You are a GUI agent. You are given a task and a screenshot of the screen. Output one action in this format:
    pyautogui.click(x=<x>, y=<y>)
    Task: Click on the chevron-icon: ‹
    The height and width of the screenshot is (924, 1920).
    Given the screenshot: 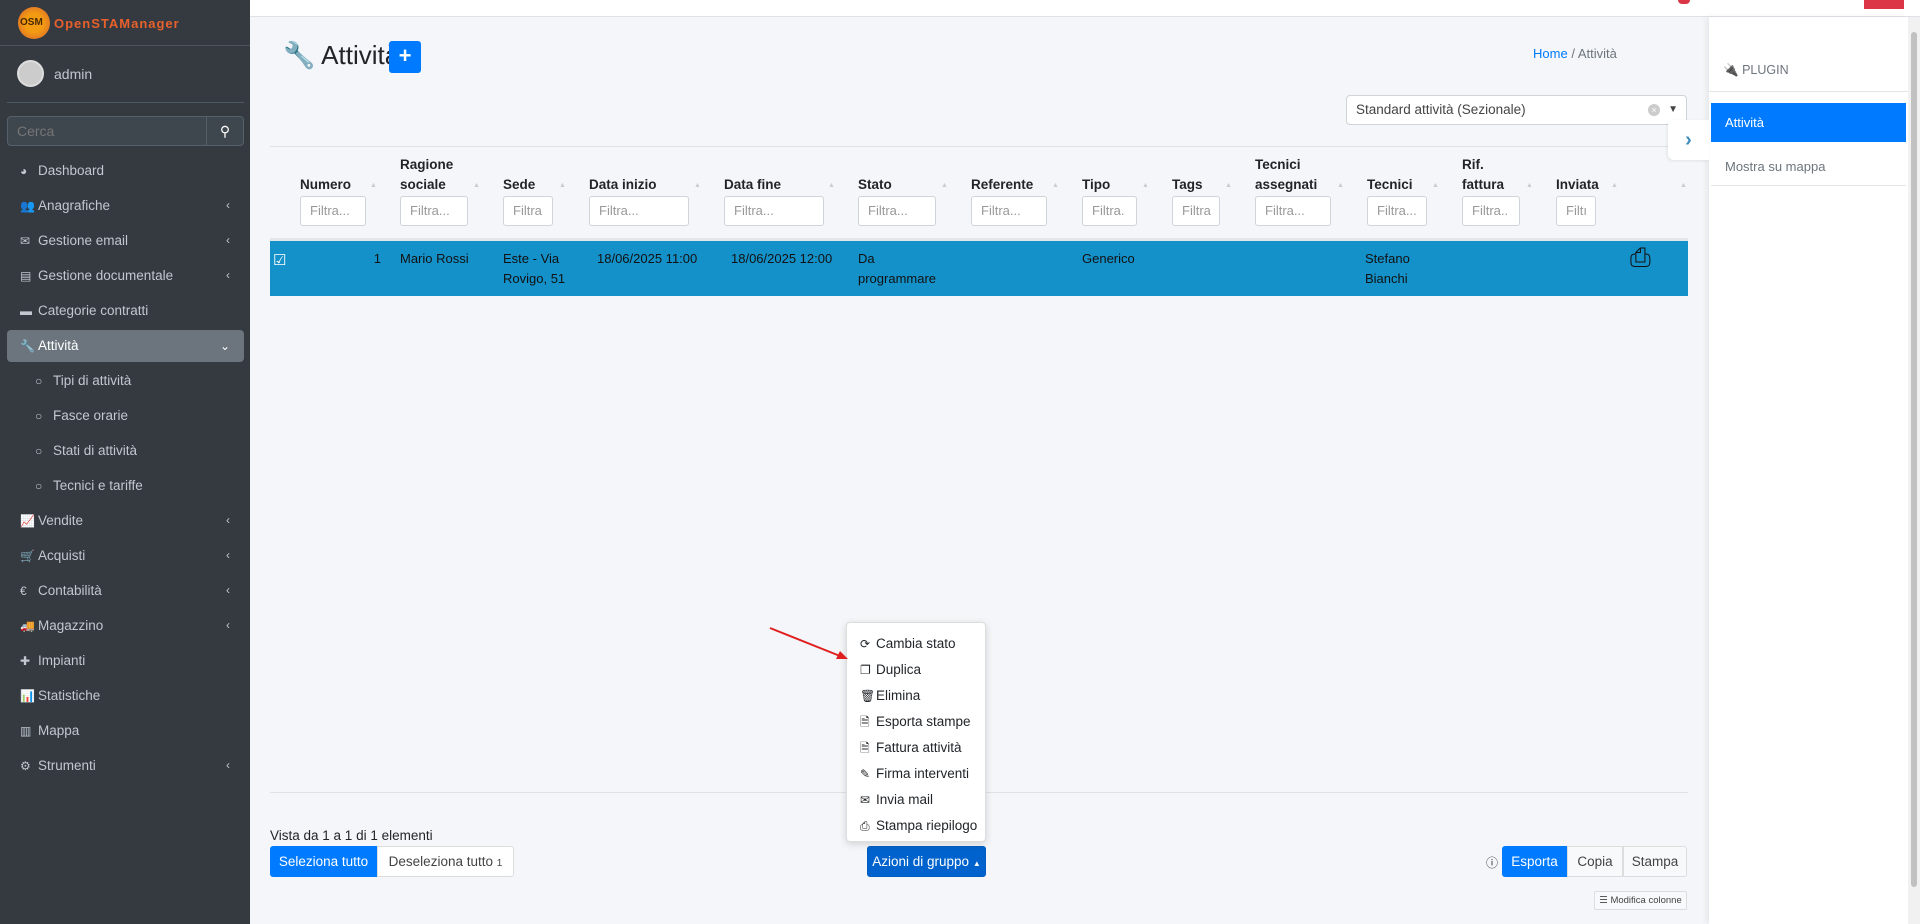 What is the action you would take?
    pyautogui.click(x=228, y=205)
    